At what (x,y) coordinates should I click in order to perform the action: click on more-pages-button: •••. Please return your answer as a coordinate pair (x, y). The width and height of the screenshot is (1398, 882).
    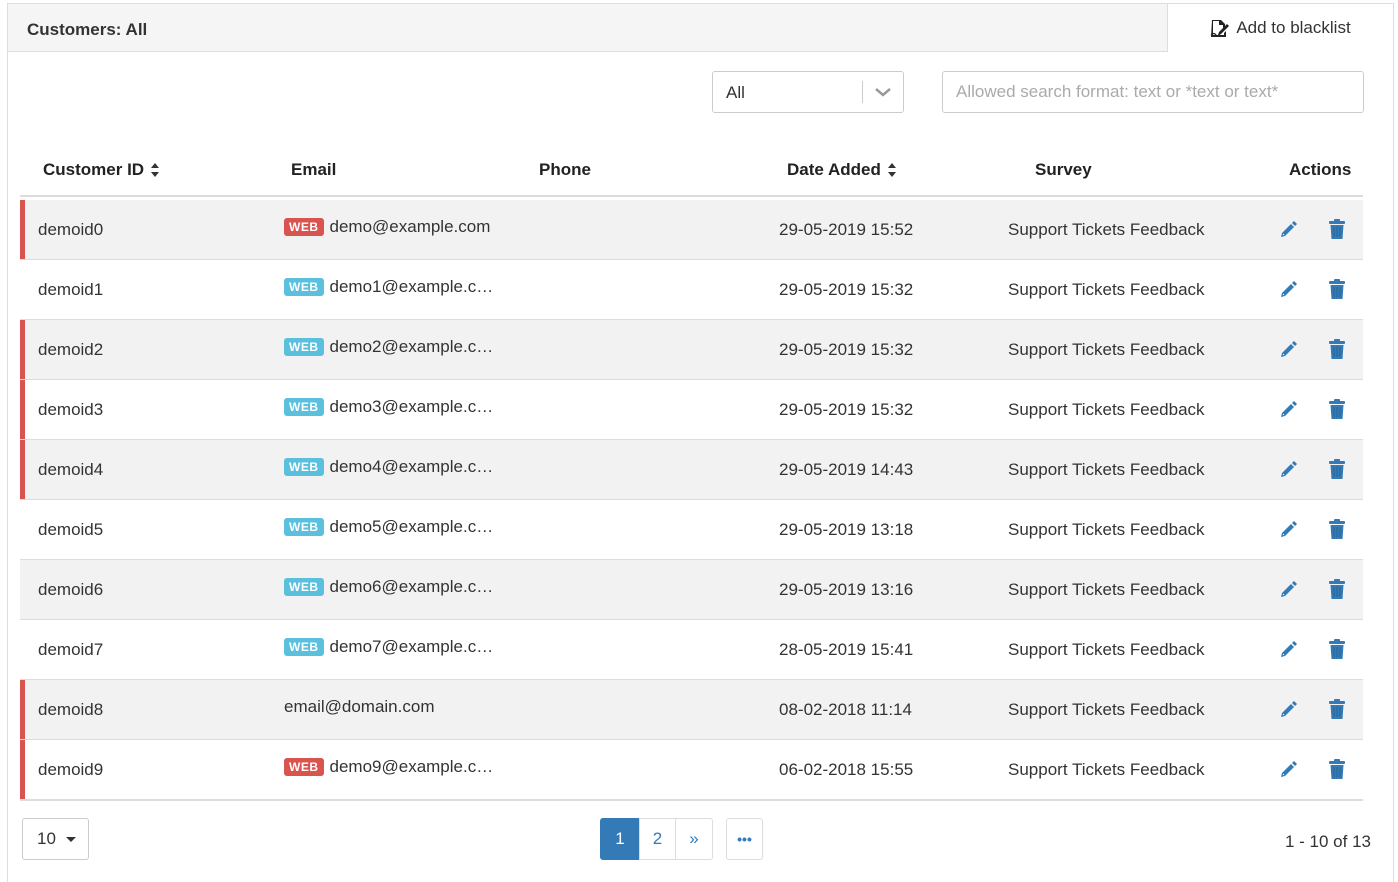
    Looking at the image, I should click on (744, 839).